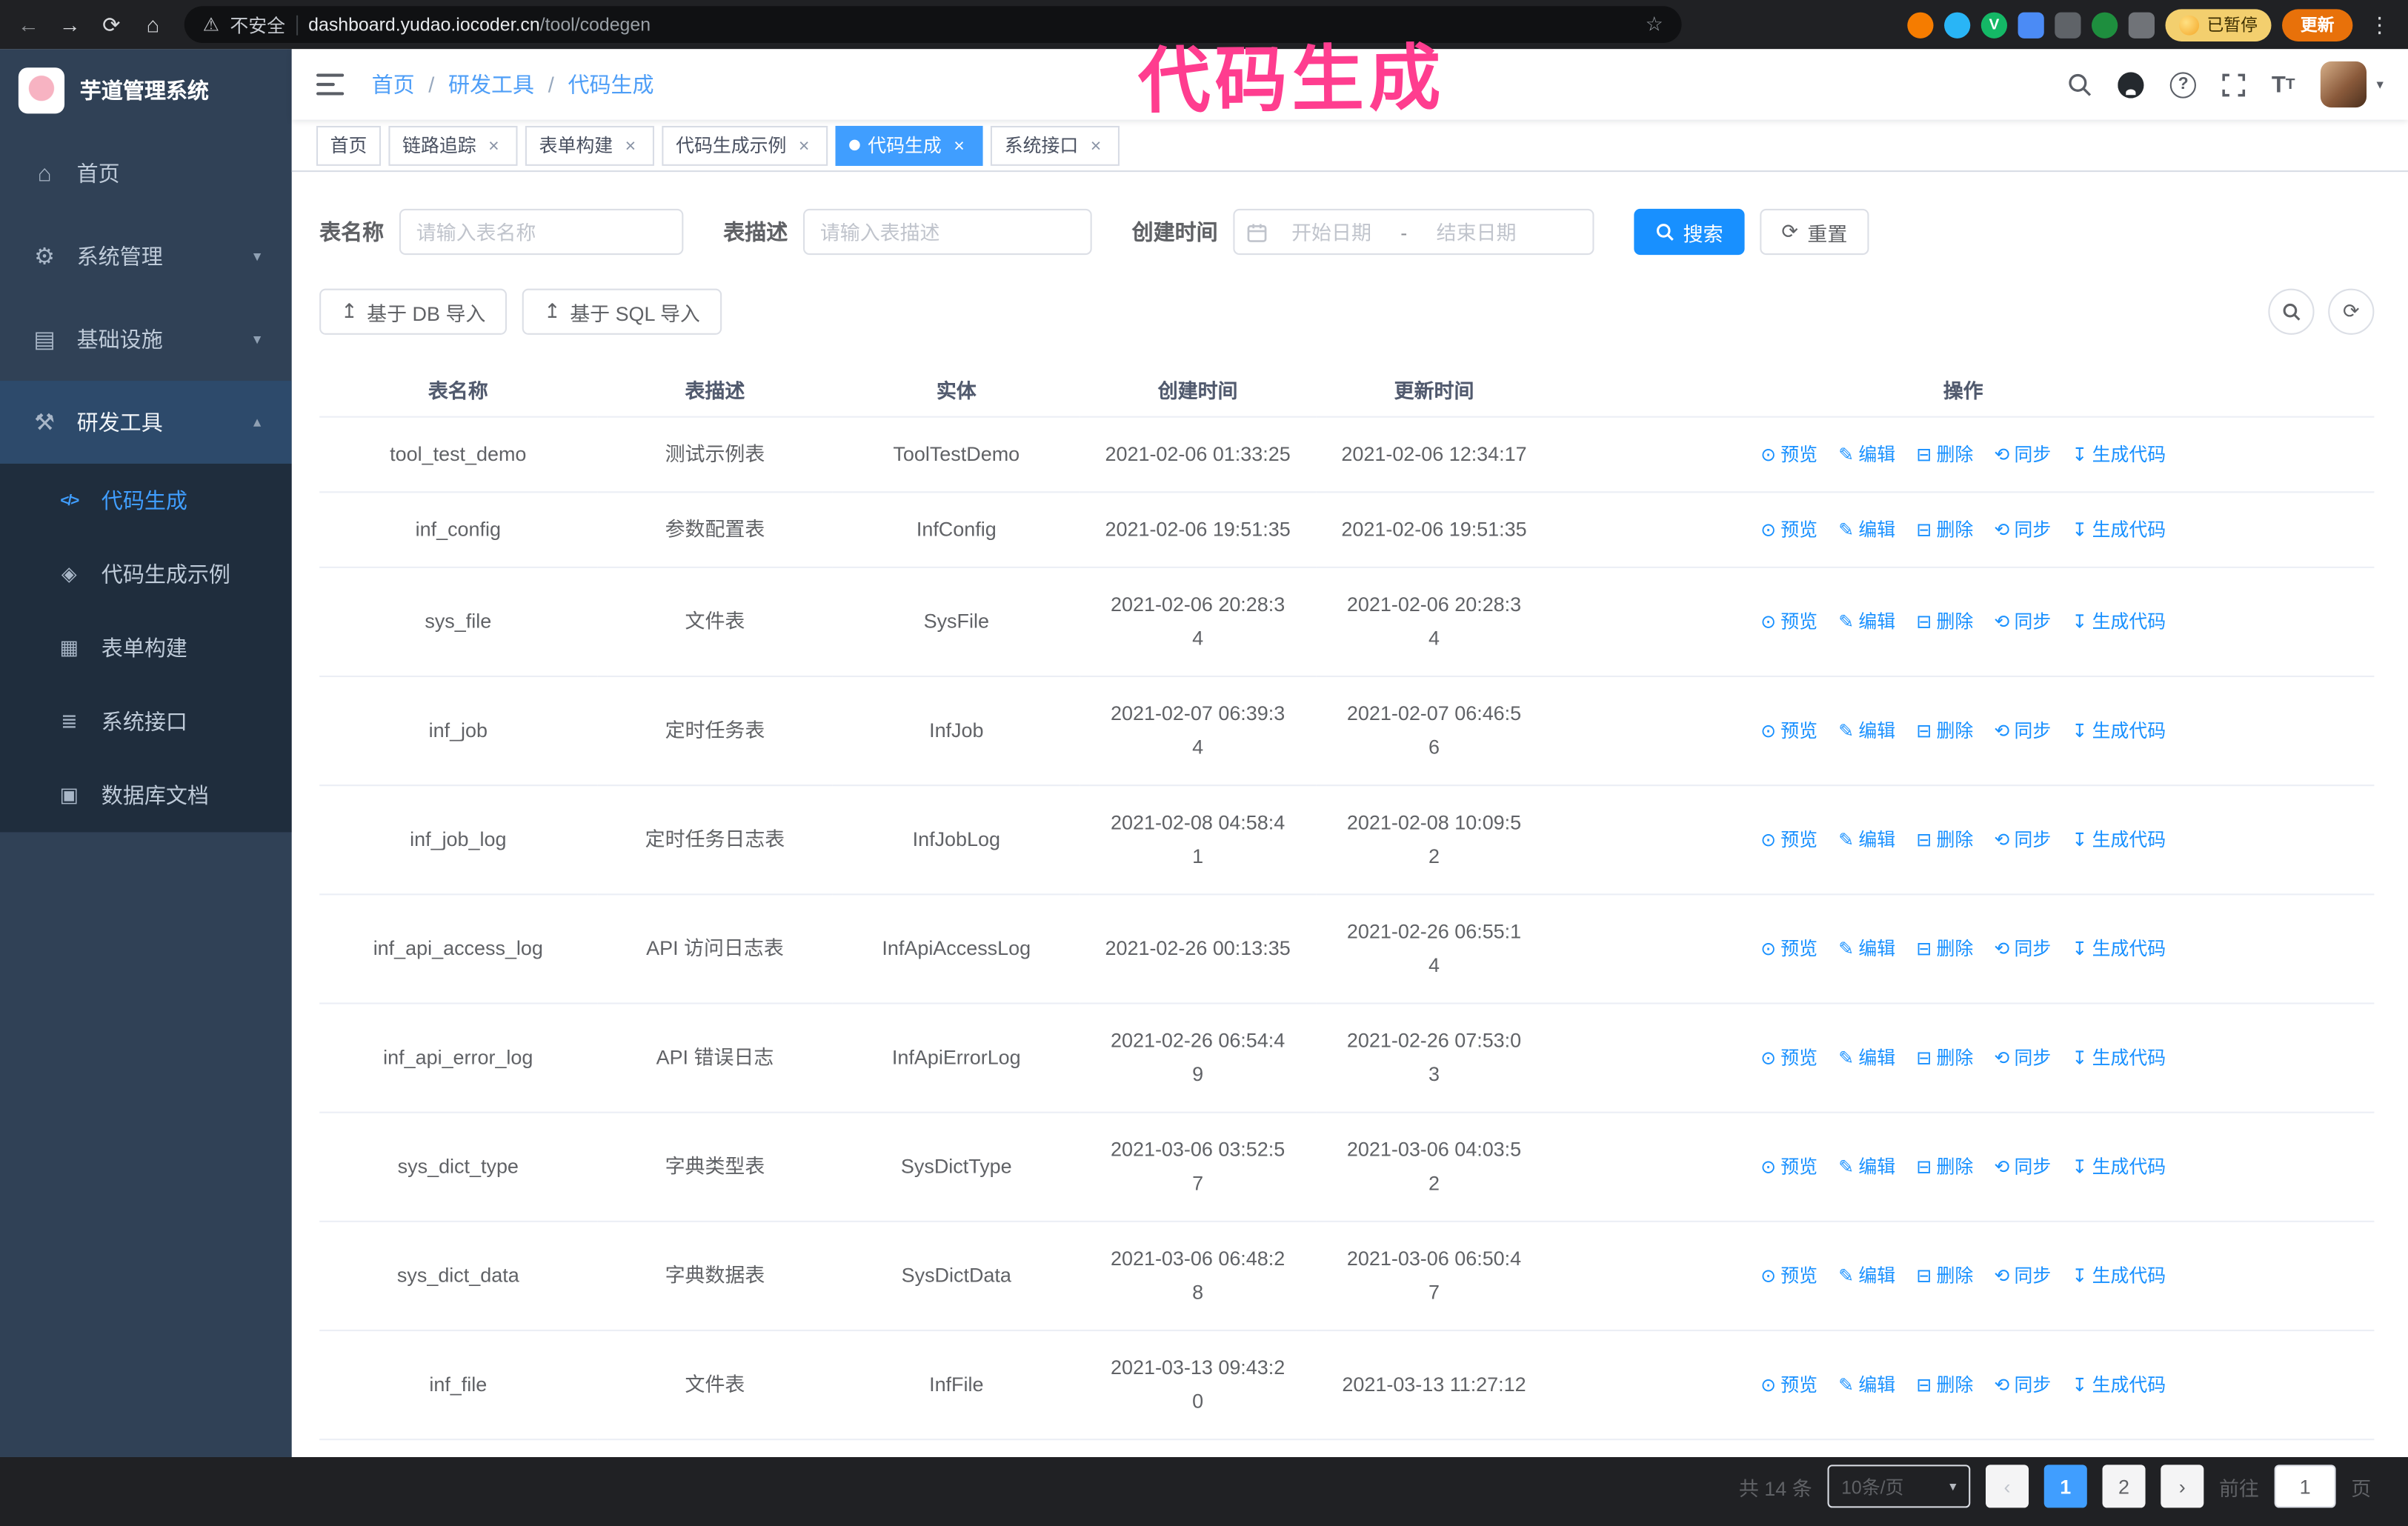 Image resolution: width=2408 pixels, height=1526 pixels. I want to click on browser-update-button: 更新, so click(2317, 24).